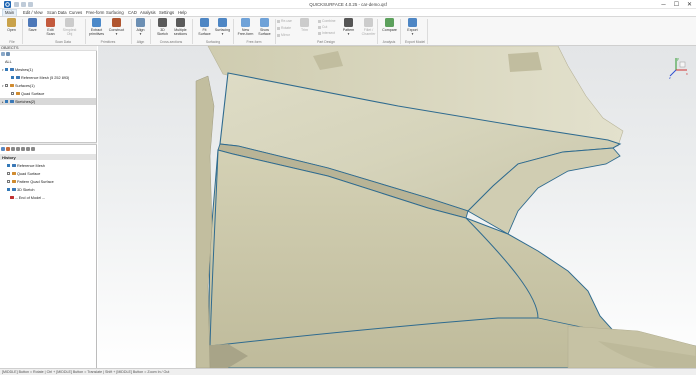 The height and width of the screenshot is (375, 696). What do you see at coordinates (348, 4) in the screenshot?
I see `window-title: QUICKSURFACE 4.0.25 - car-demo.qsf` at bounding box center [348, 4].